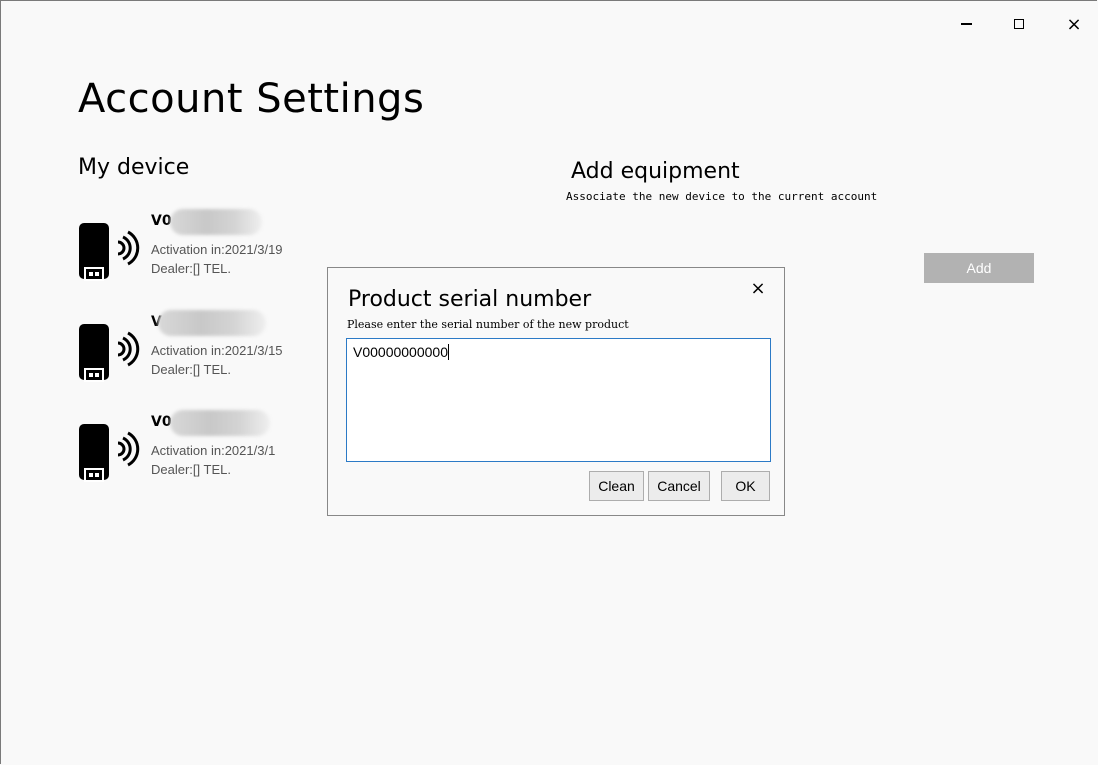  I want to click on add-button: Add, so click(979, 268).